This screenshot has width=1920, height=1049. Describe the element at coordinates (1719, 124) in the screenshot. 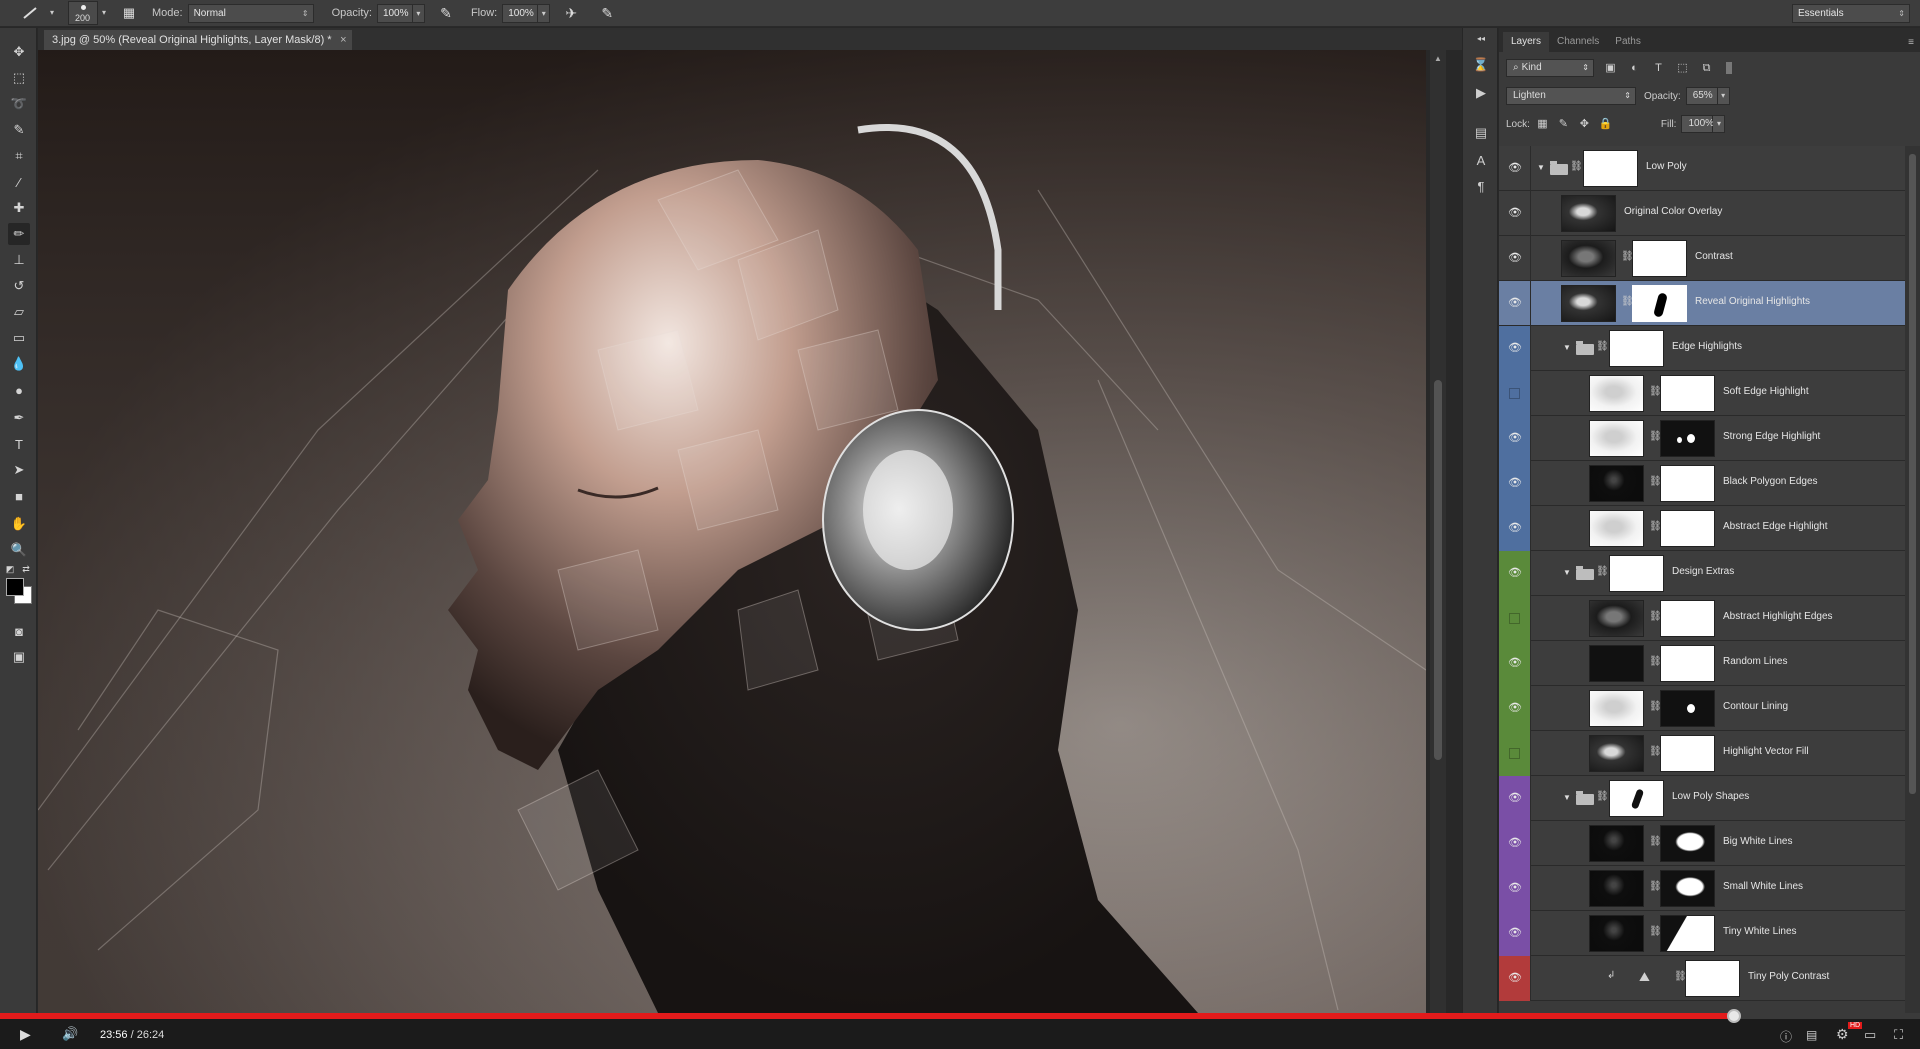

I see `fill-dropdown: ▾` at that location.